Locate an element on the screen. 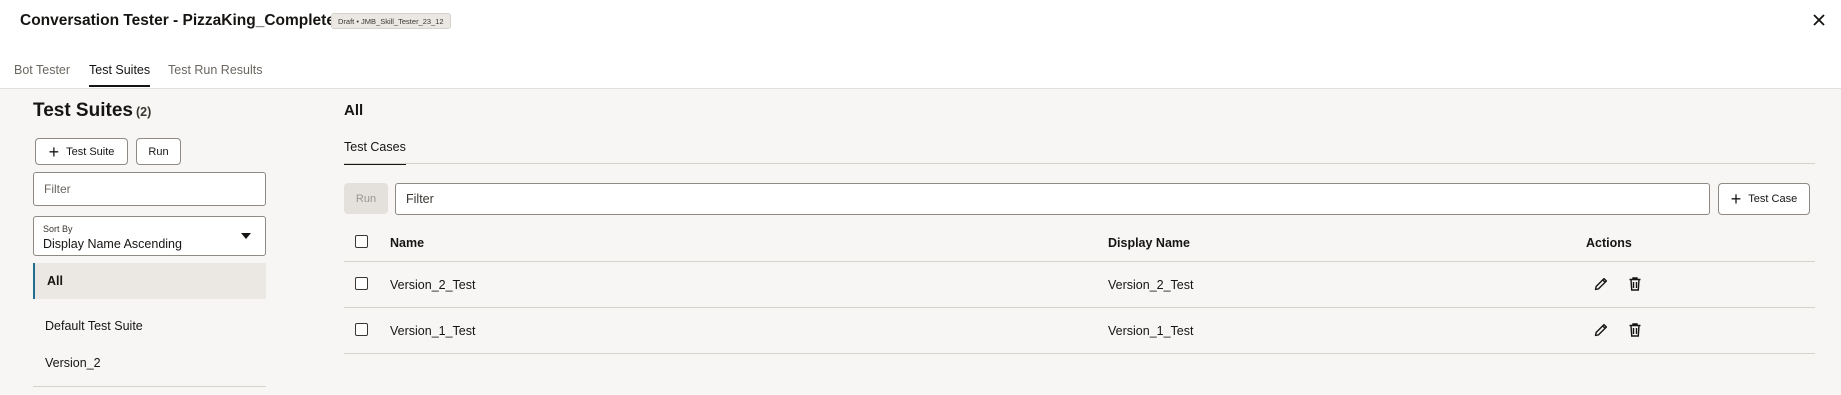 The image size is (1841, 395). tab-test-cases: Test Cases is located at coordinates (375, 152).